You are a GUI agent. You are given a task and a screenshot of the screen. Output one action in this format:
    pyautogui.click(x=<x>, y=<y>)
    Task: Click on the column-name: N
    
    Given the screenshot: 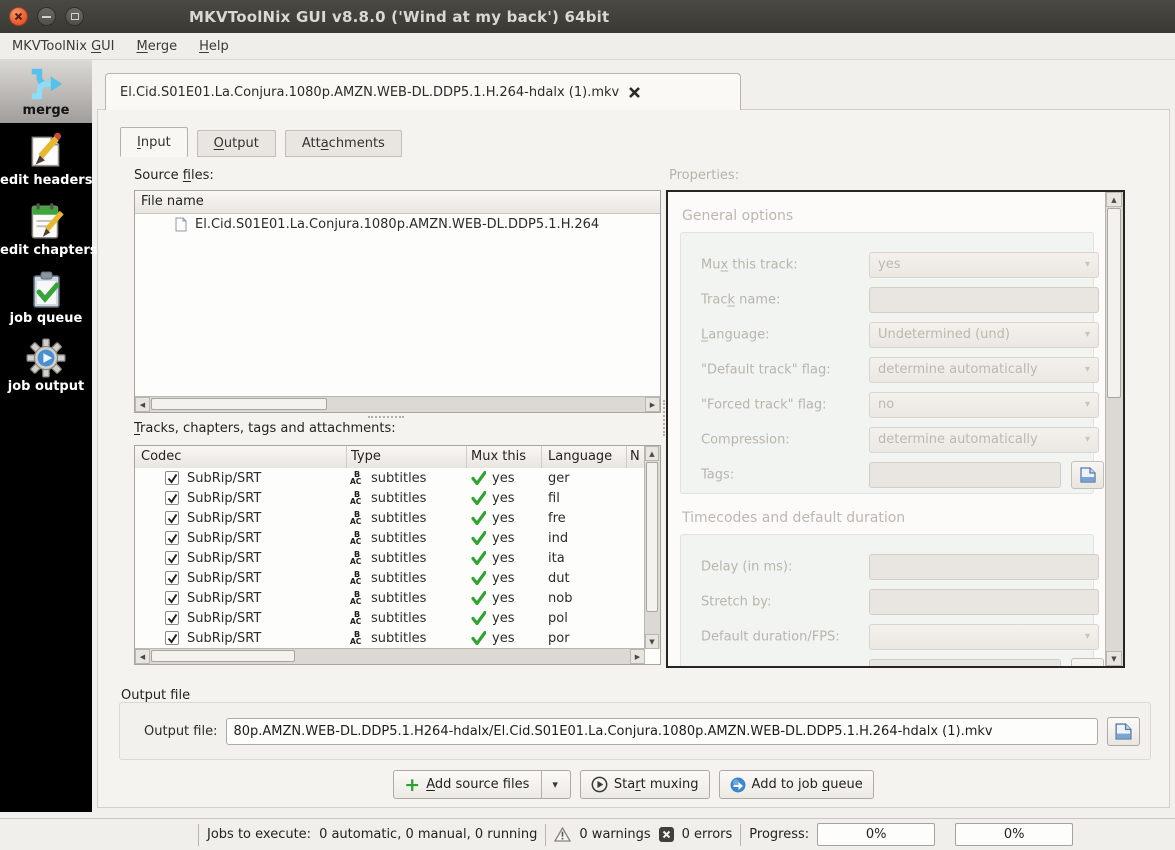 What is the action you would take?
    pyautogui.click(x=636, y=457)
    